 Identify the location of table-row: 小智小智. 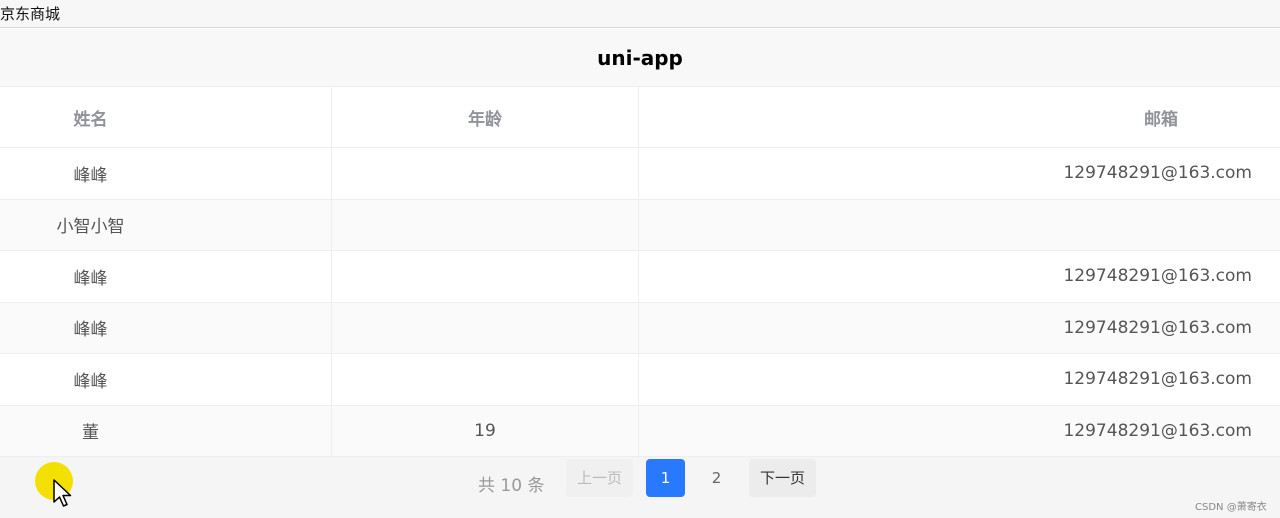
(640, 225).